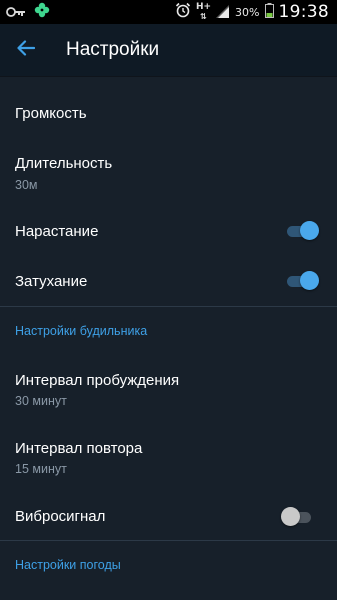 The image size is (337, 600). Describe the element at coordinates (168, 286) in the screenshot. I see `setting-fade-out: Затухание` at that location.